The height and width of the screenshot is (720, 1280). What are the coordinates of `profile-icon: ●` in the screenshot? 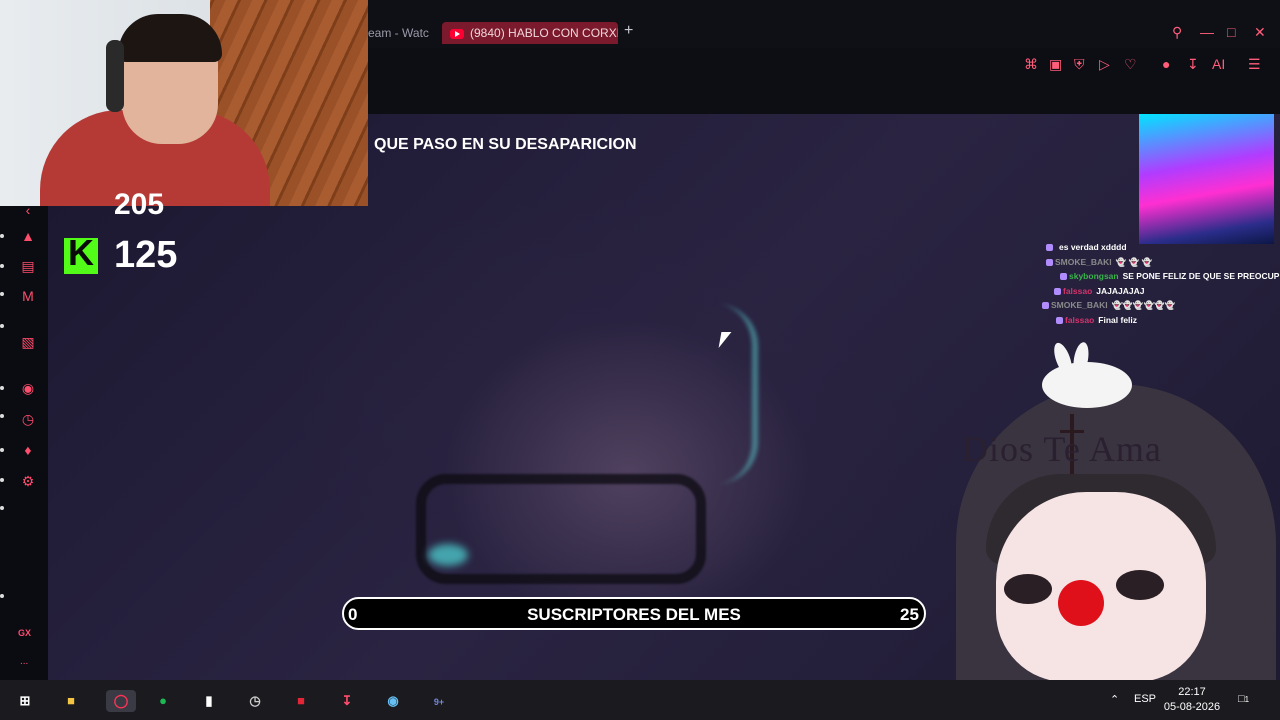 It's located at (1166, 64).